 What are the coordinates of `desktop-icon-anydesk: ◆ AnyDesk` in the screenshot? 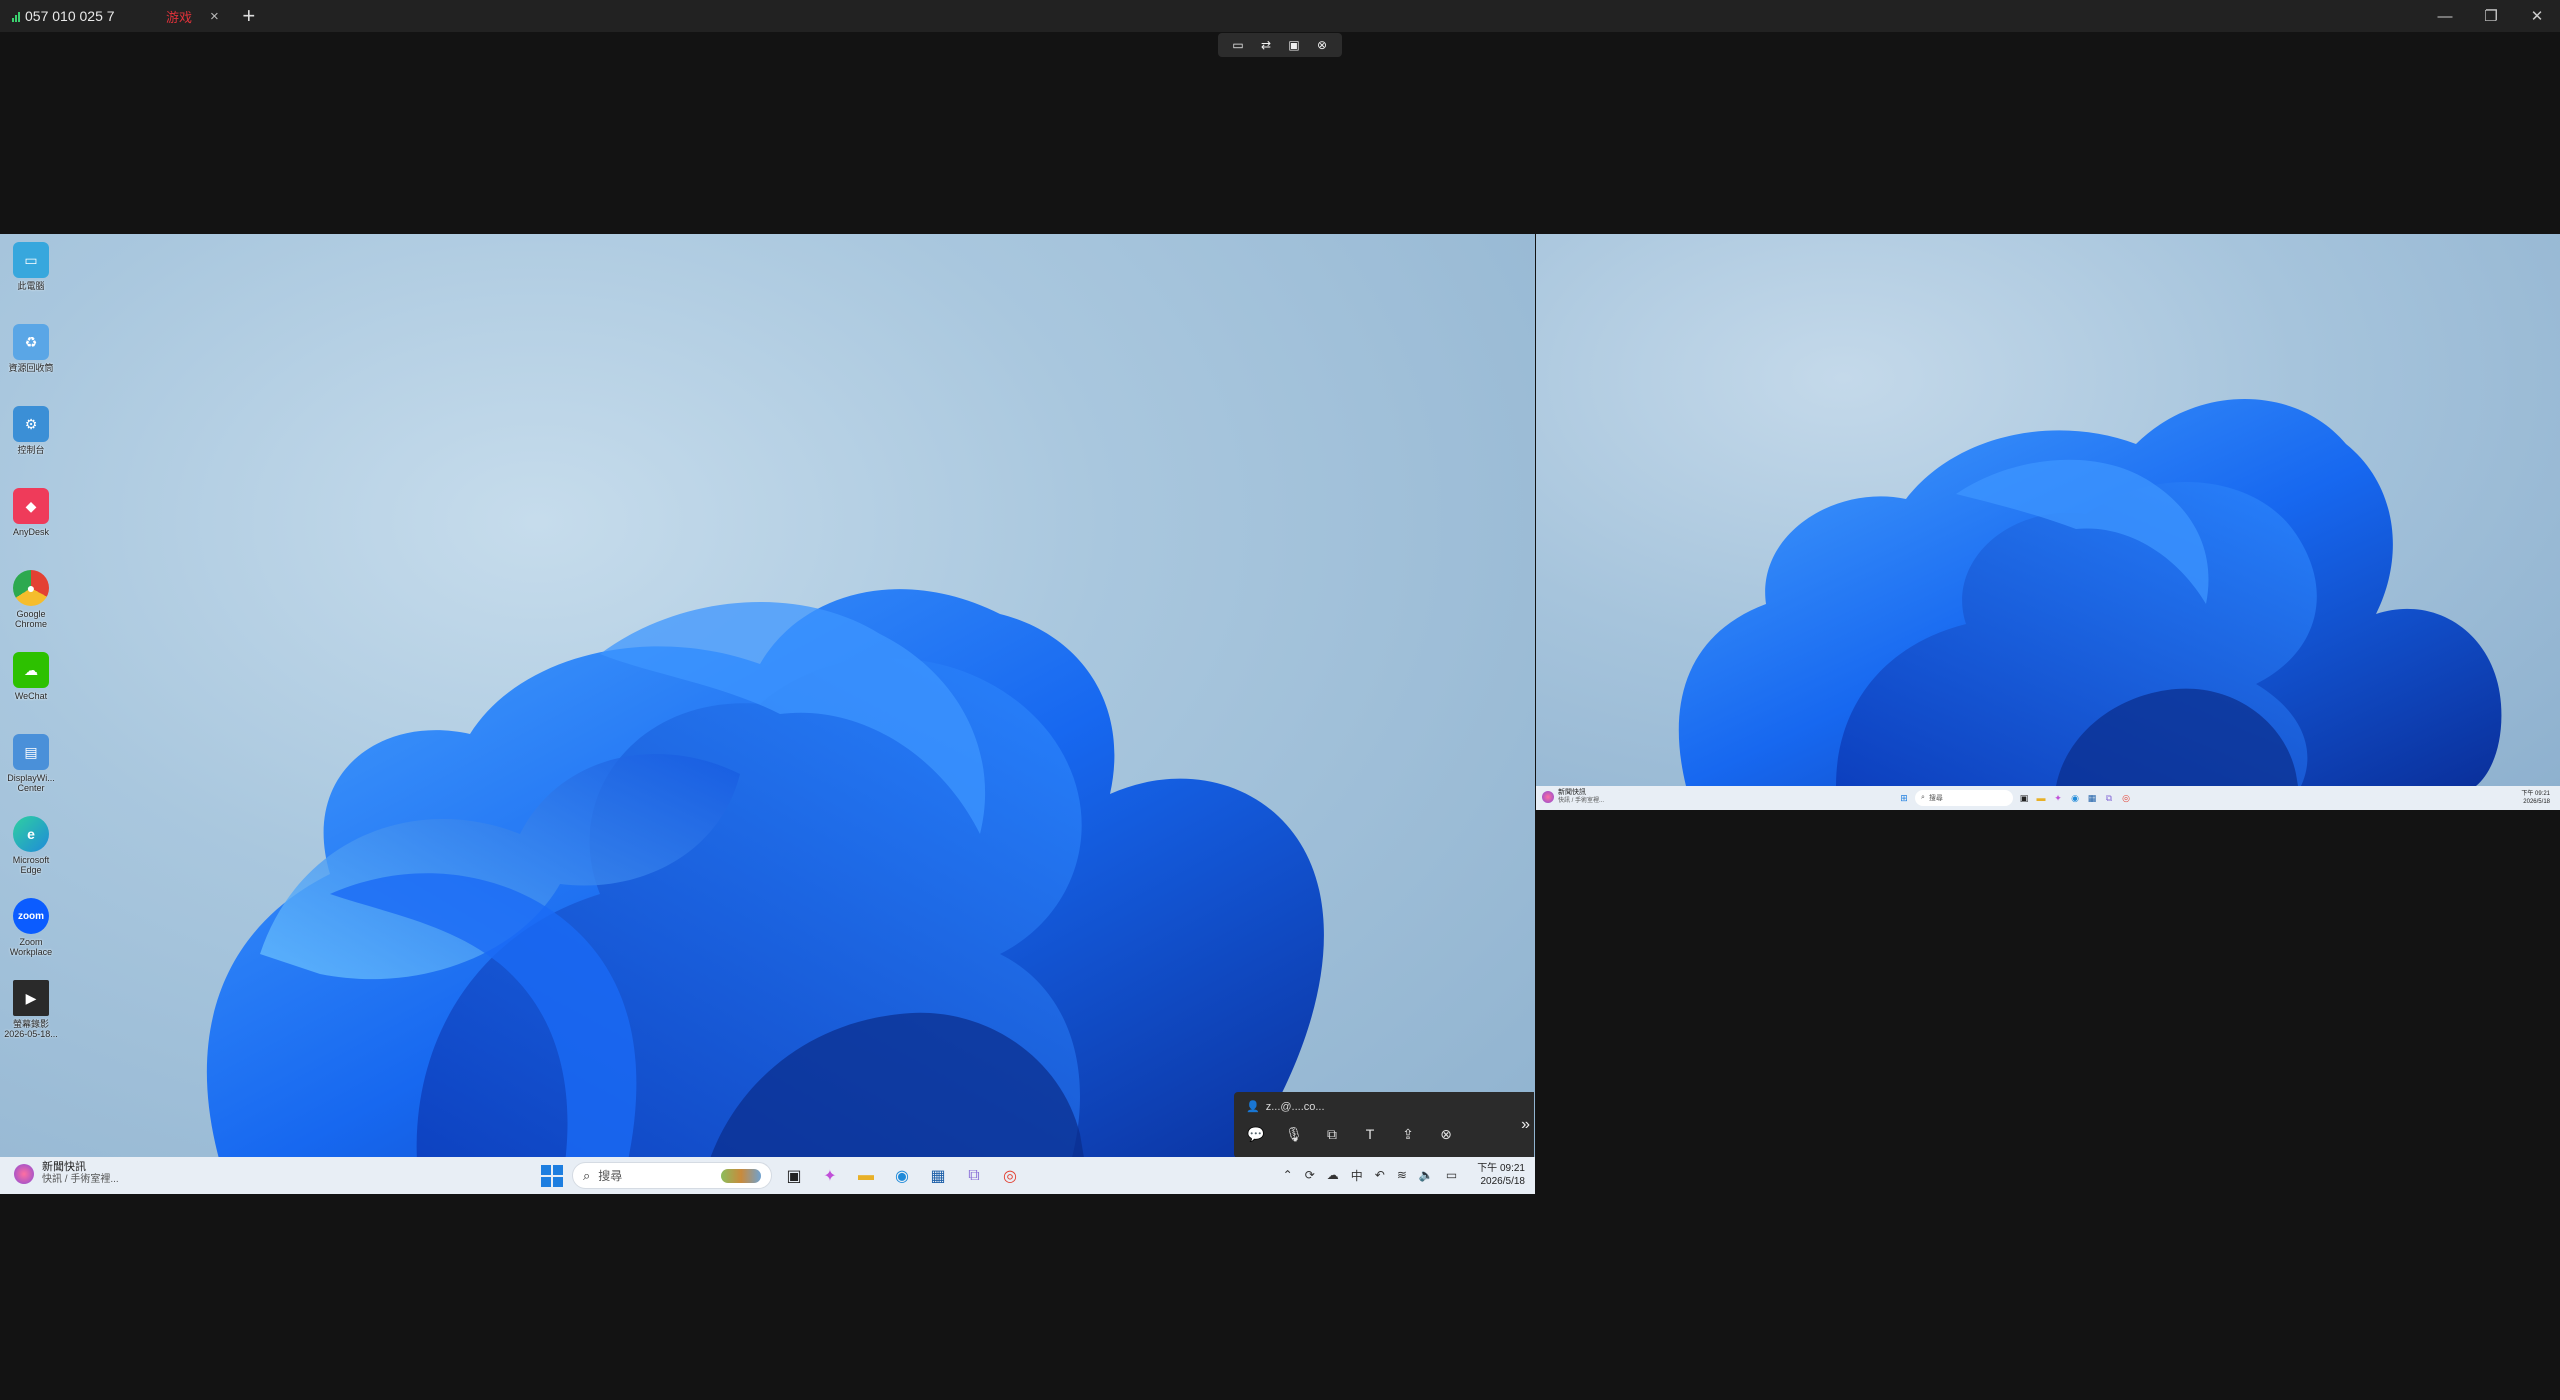 It's located at (31, 527).